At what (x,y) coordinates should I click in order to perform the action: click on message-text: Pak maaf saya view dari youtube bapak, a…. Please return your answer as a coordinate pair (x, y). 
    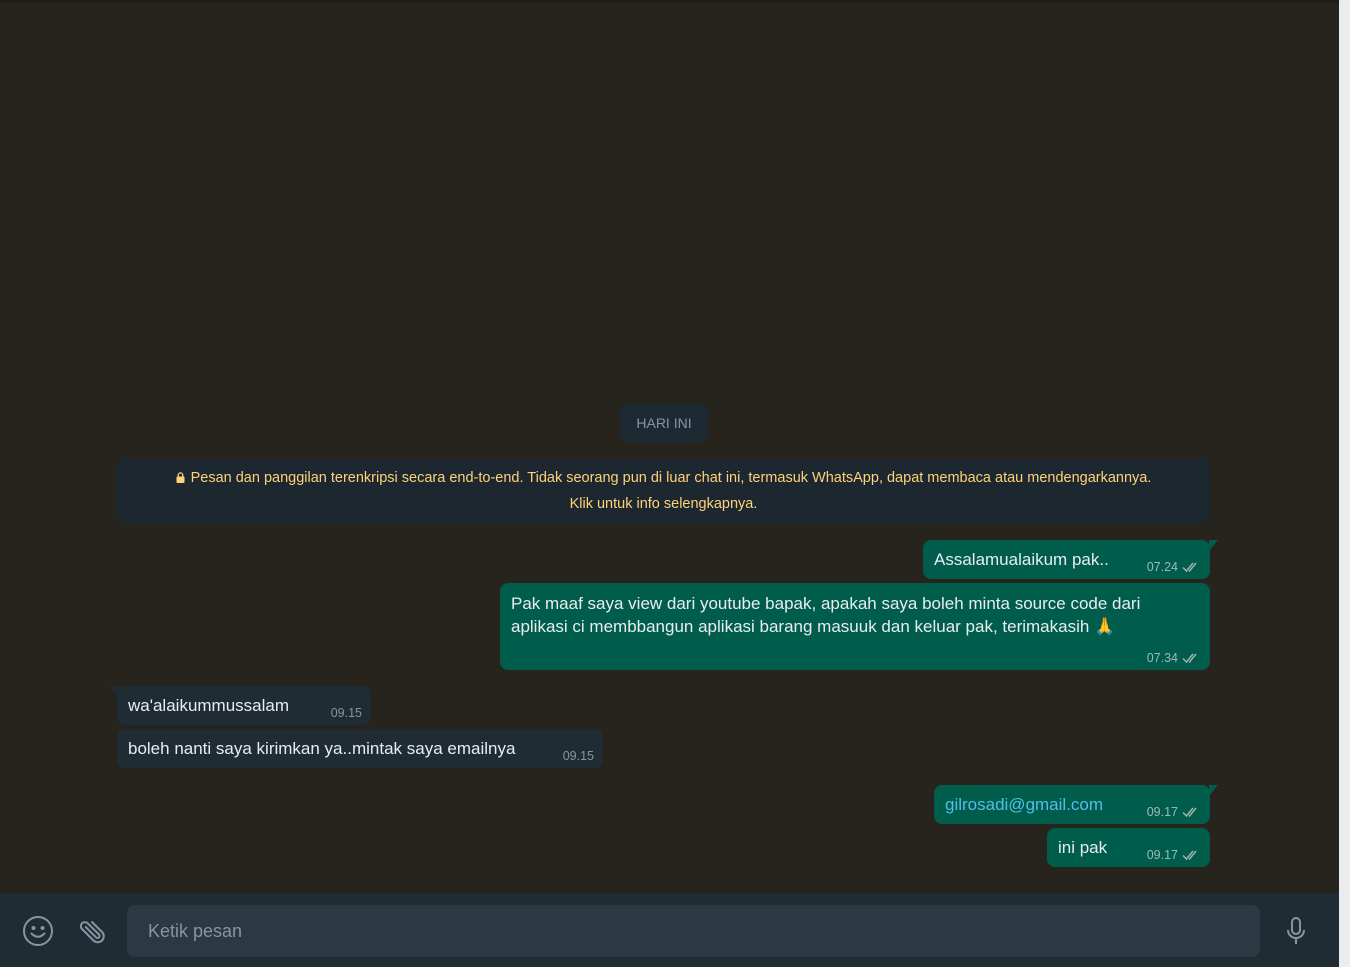
    Looking at the image, I should click on (825, 615).